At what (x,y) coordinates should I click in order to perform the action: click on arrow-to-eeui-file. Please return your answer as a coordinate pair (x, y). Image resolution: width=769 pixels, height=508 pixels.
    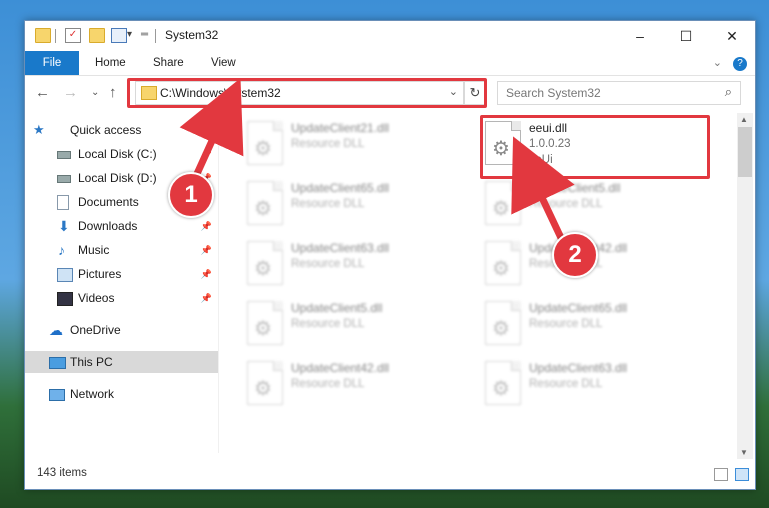
    Looking at the image, I should click on (543, 189).